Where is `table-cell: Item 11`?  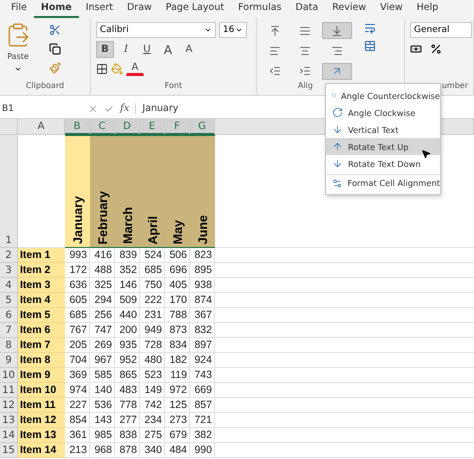 table-cell: Item 11 is located at coordinates (41, 405).